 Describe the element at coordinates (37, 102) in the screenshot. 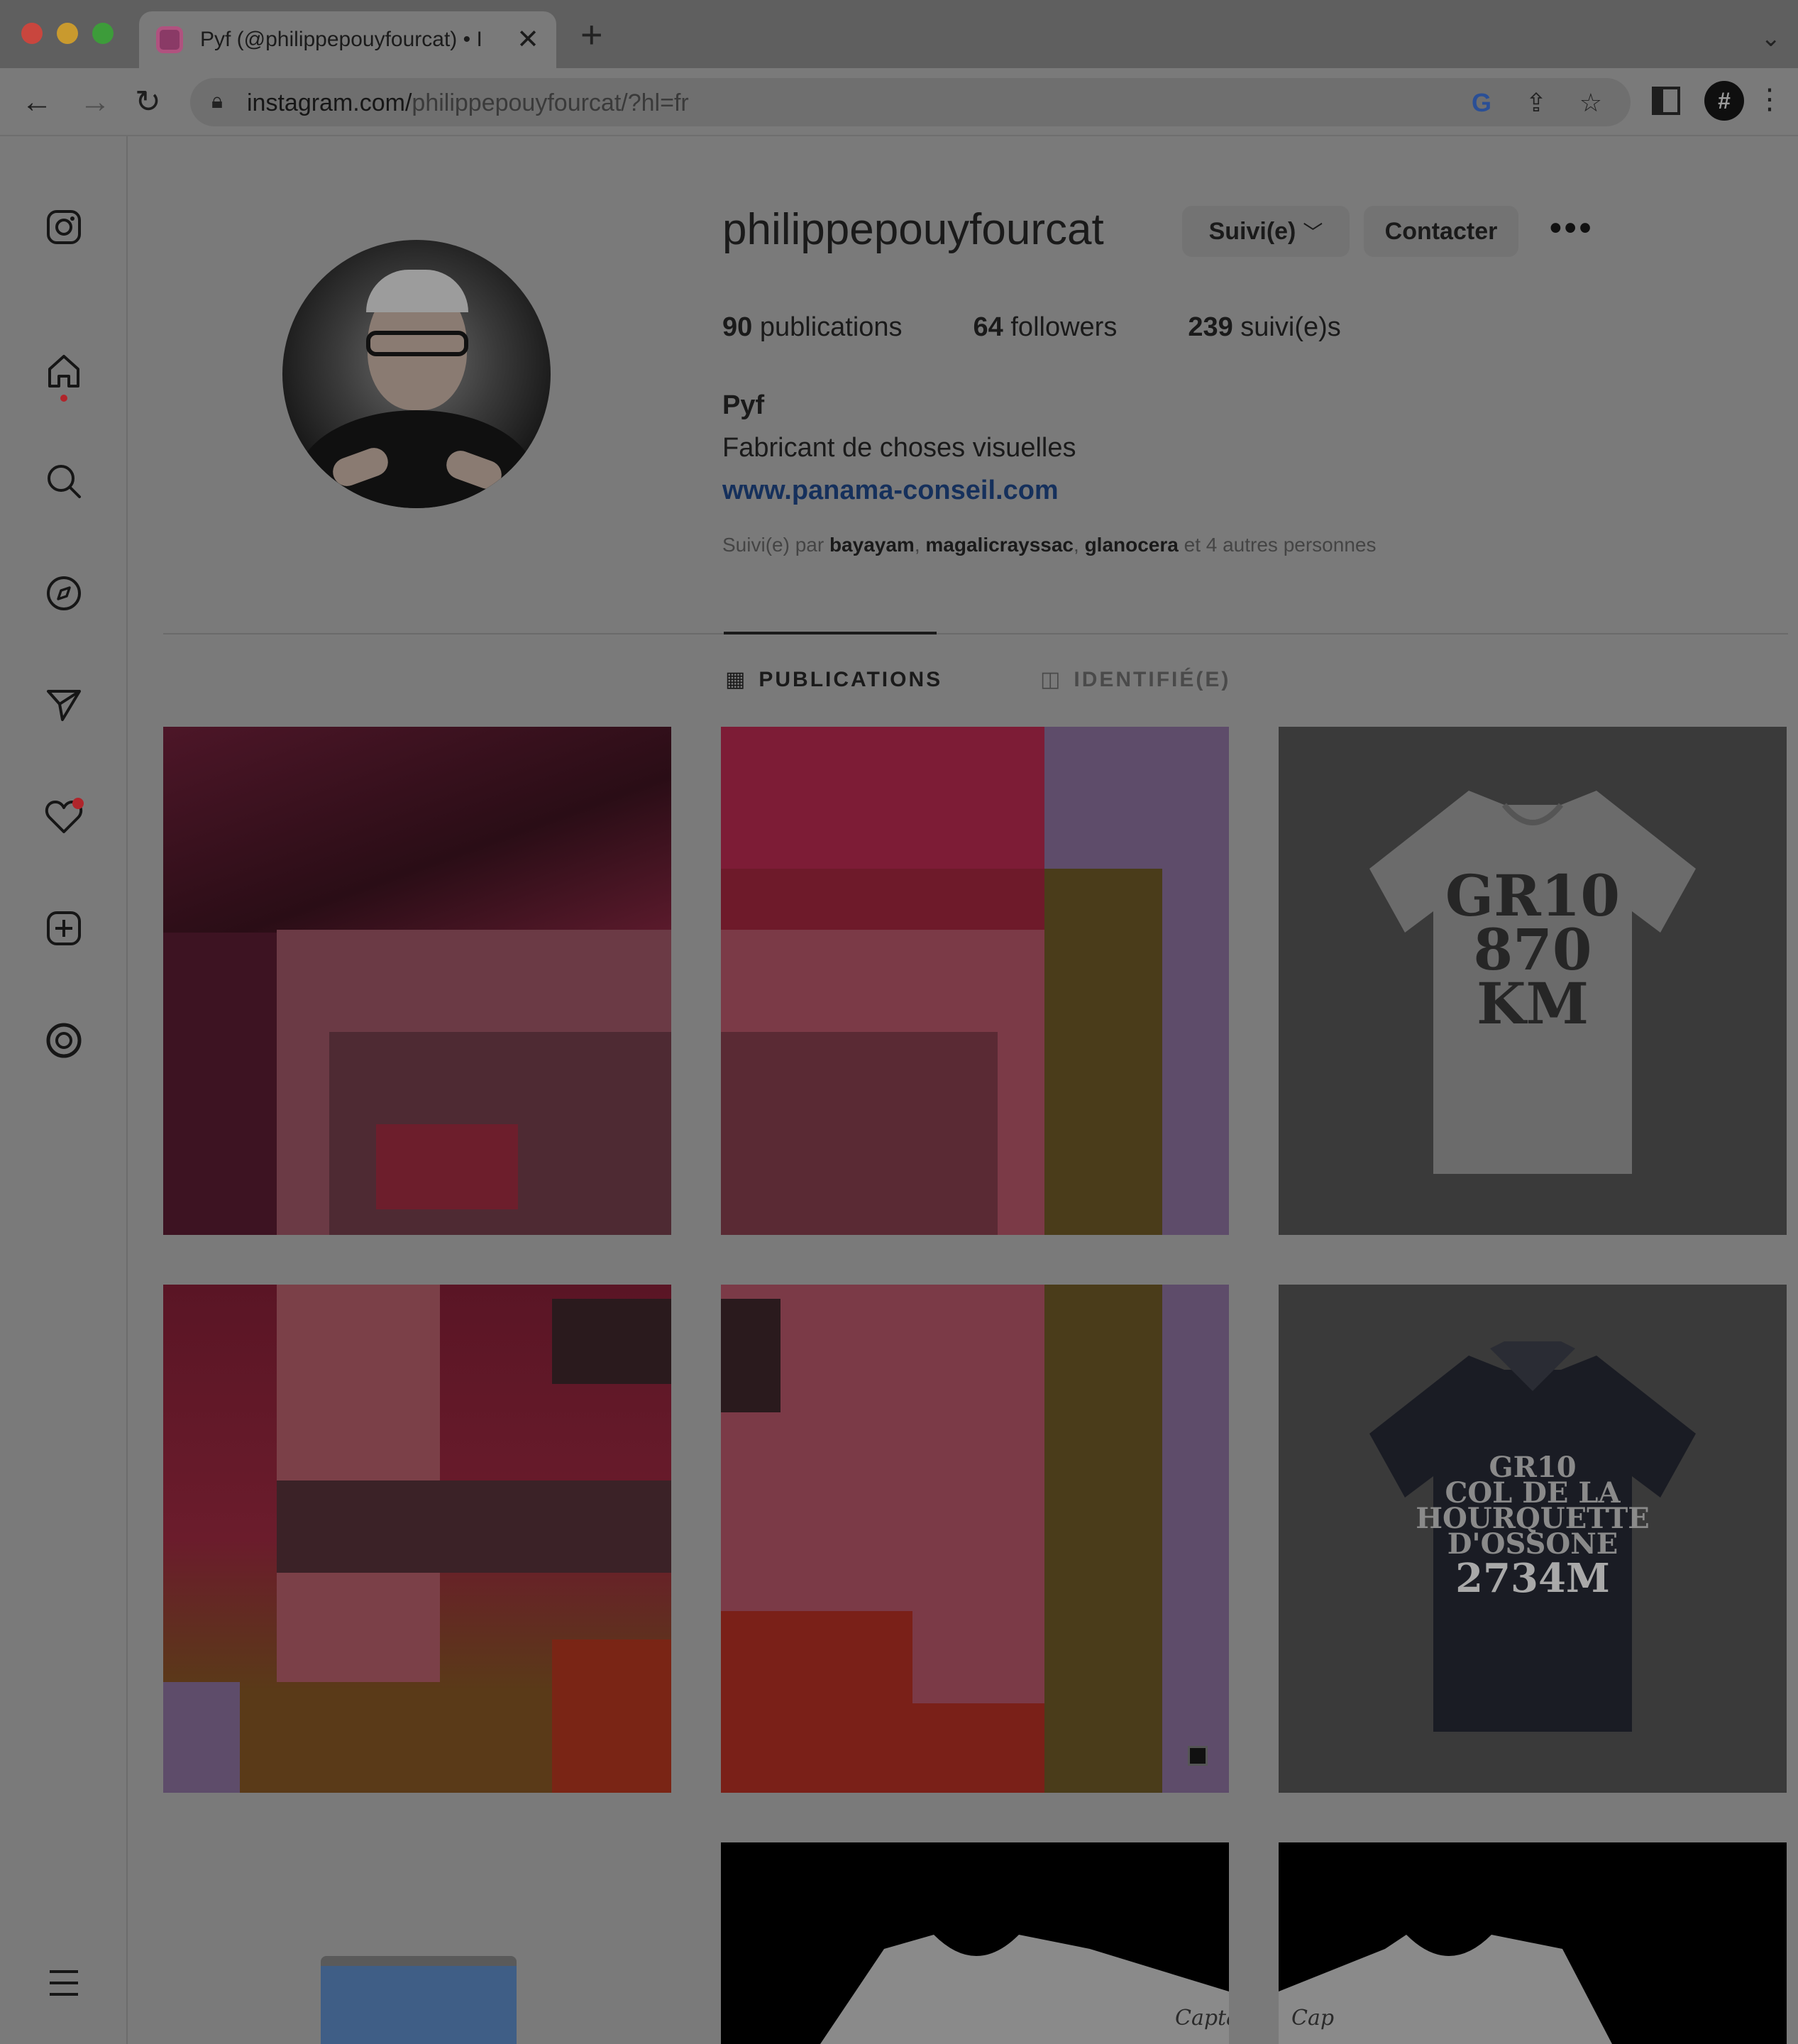

I see `back-arrow-icon: ←` at that location.